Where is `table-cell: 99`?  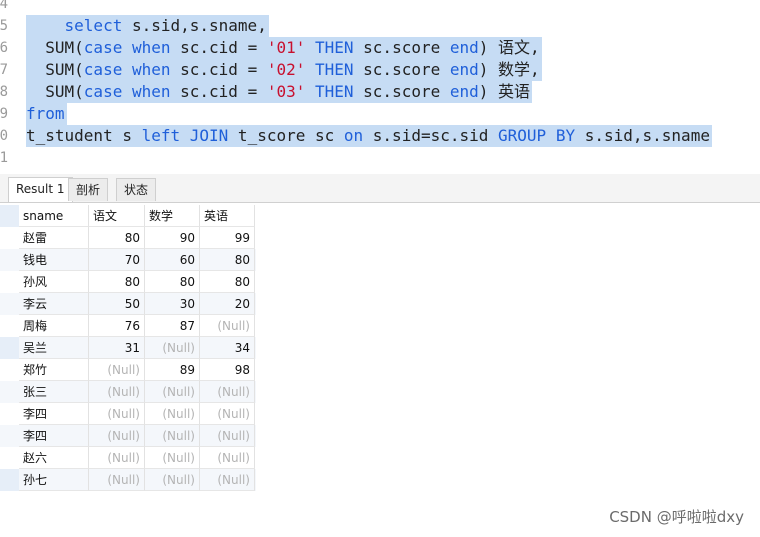
table-cell: 99 is located at coordinates (227, 238).